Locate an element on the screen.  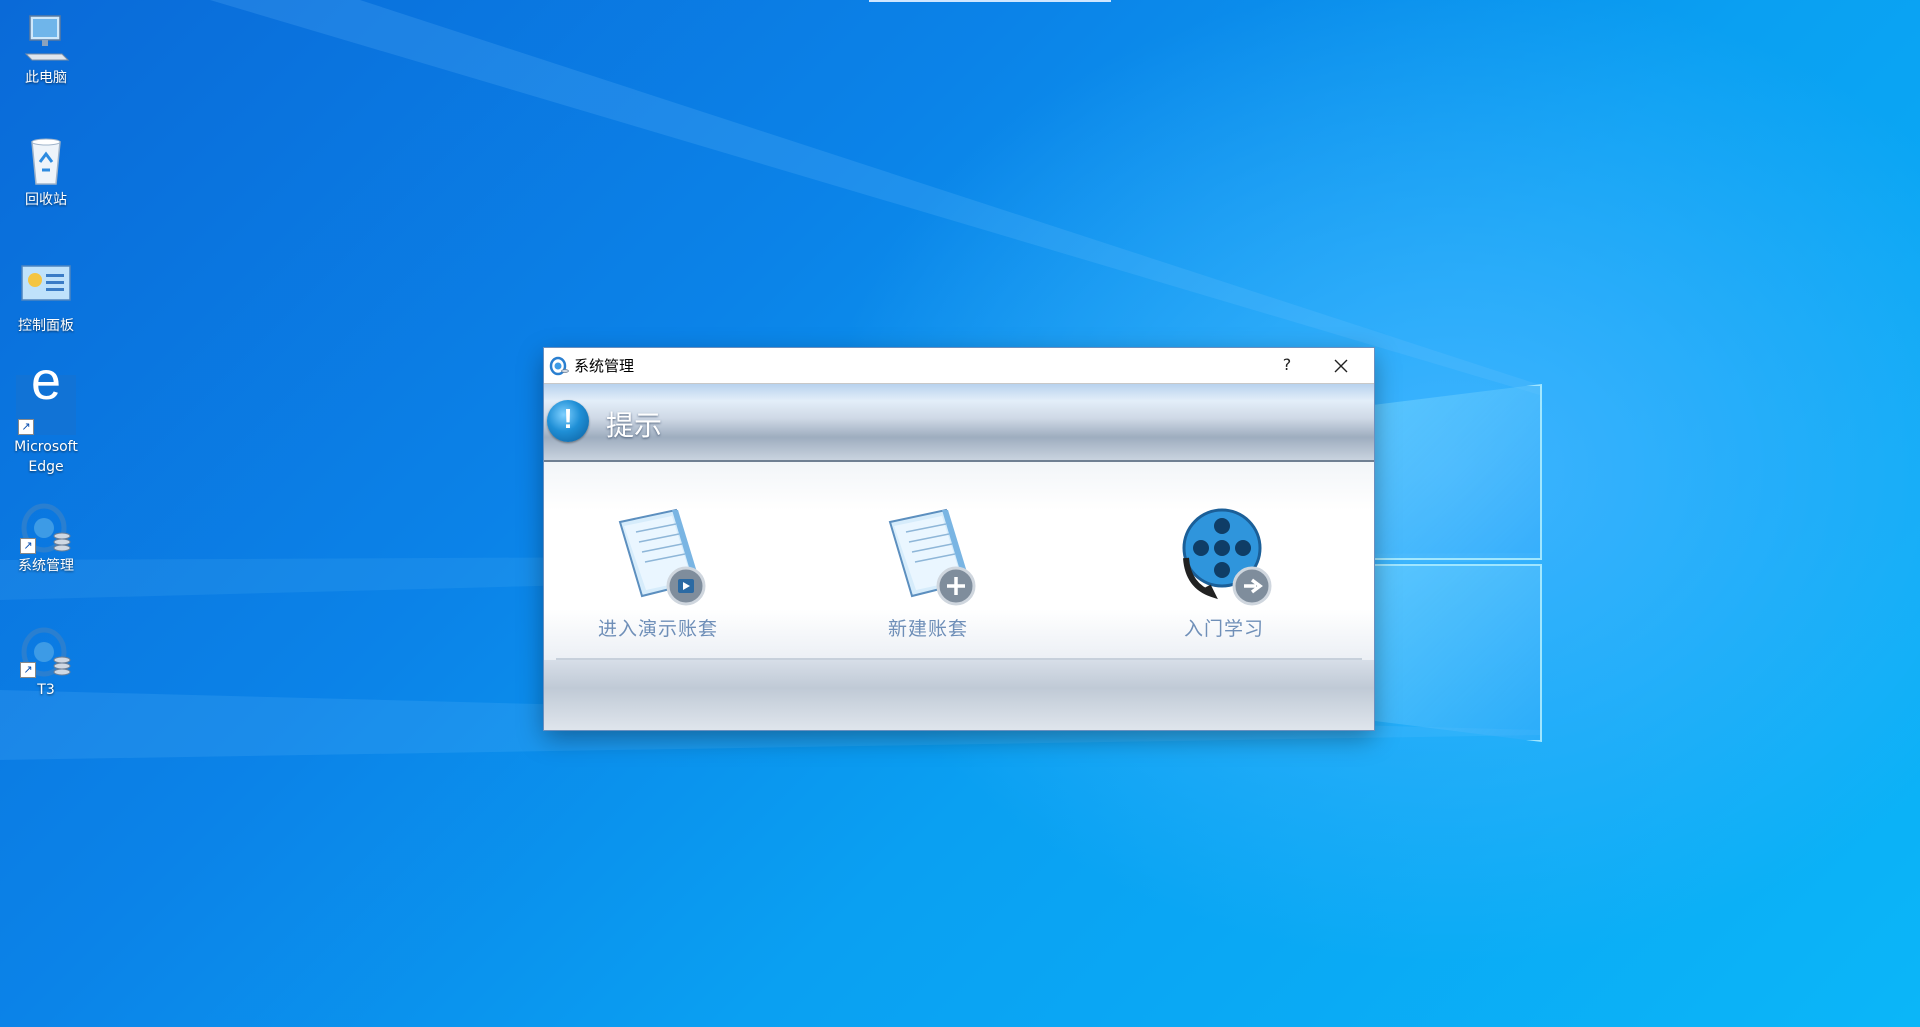
top-edge-bar is located at coordinates (990, 1).